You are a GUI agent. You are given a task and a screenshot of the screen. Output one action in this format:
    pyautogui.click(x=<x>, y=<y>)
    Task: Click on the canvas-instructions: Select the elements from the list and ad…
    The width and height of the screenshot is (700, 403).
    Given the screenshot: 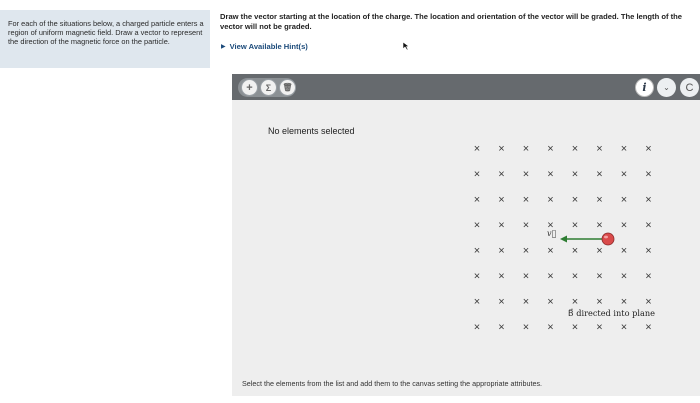 What is the action you would take?
    pyautogui.click(x=392, y=383)
    